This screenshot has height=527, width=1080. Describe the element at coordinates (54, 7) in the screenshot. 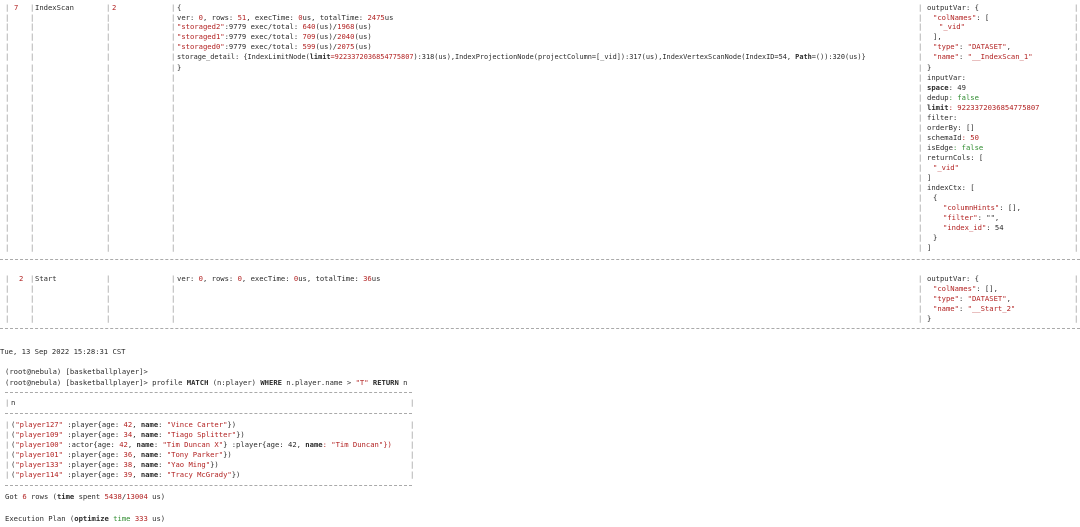

I see `plan-name: IndexScan` at that location.